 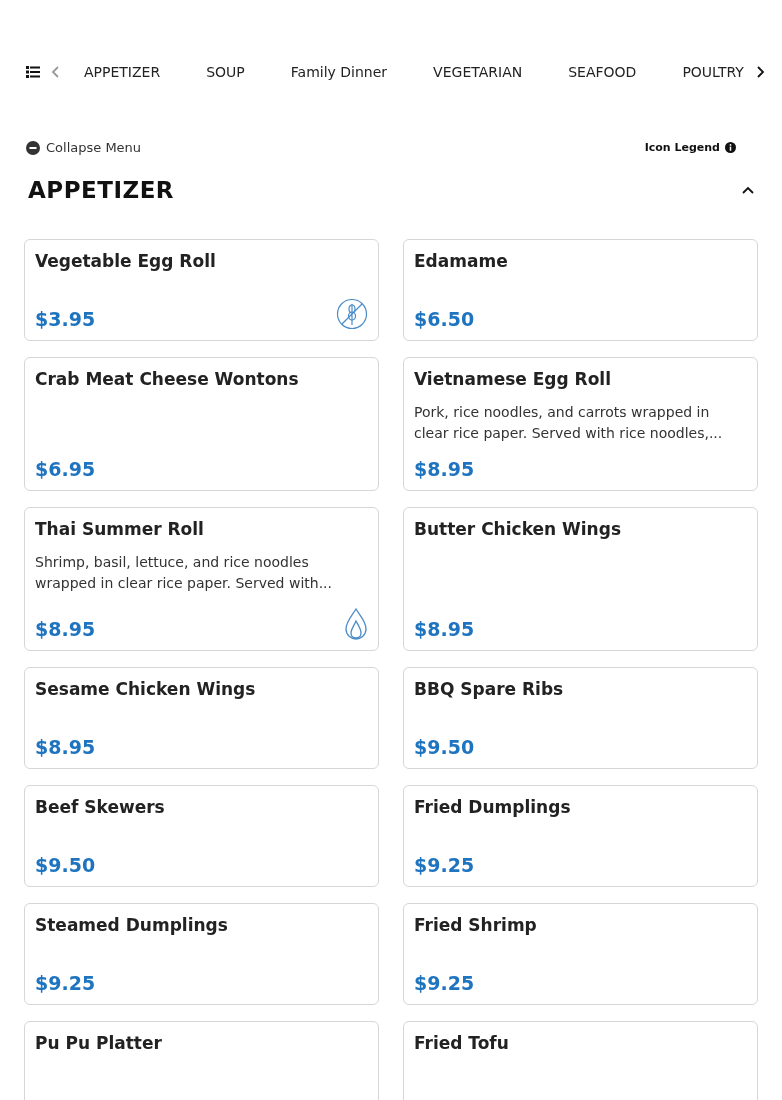 I want to click on menu-item-card: Crab Meat Cheese Wontons $6.95, so click(x=201, y=424).